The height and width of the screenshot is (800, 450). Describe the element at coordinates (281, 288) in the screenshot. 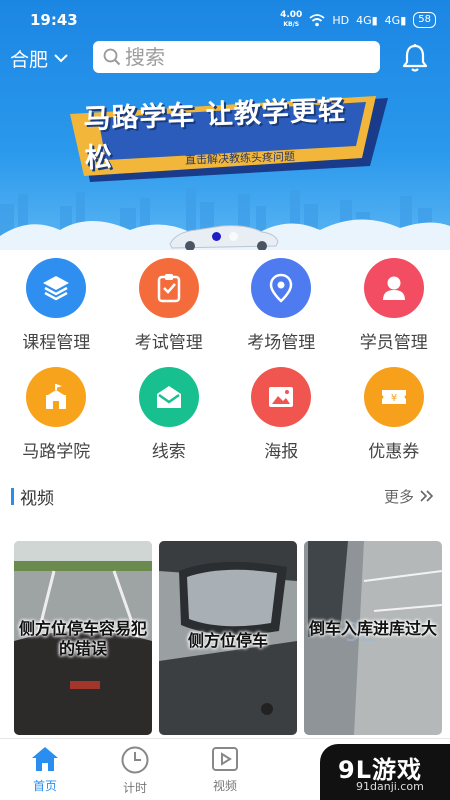

I see `location-pin-icon` at that location.